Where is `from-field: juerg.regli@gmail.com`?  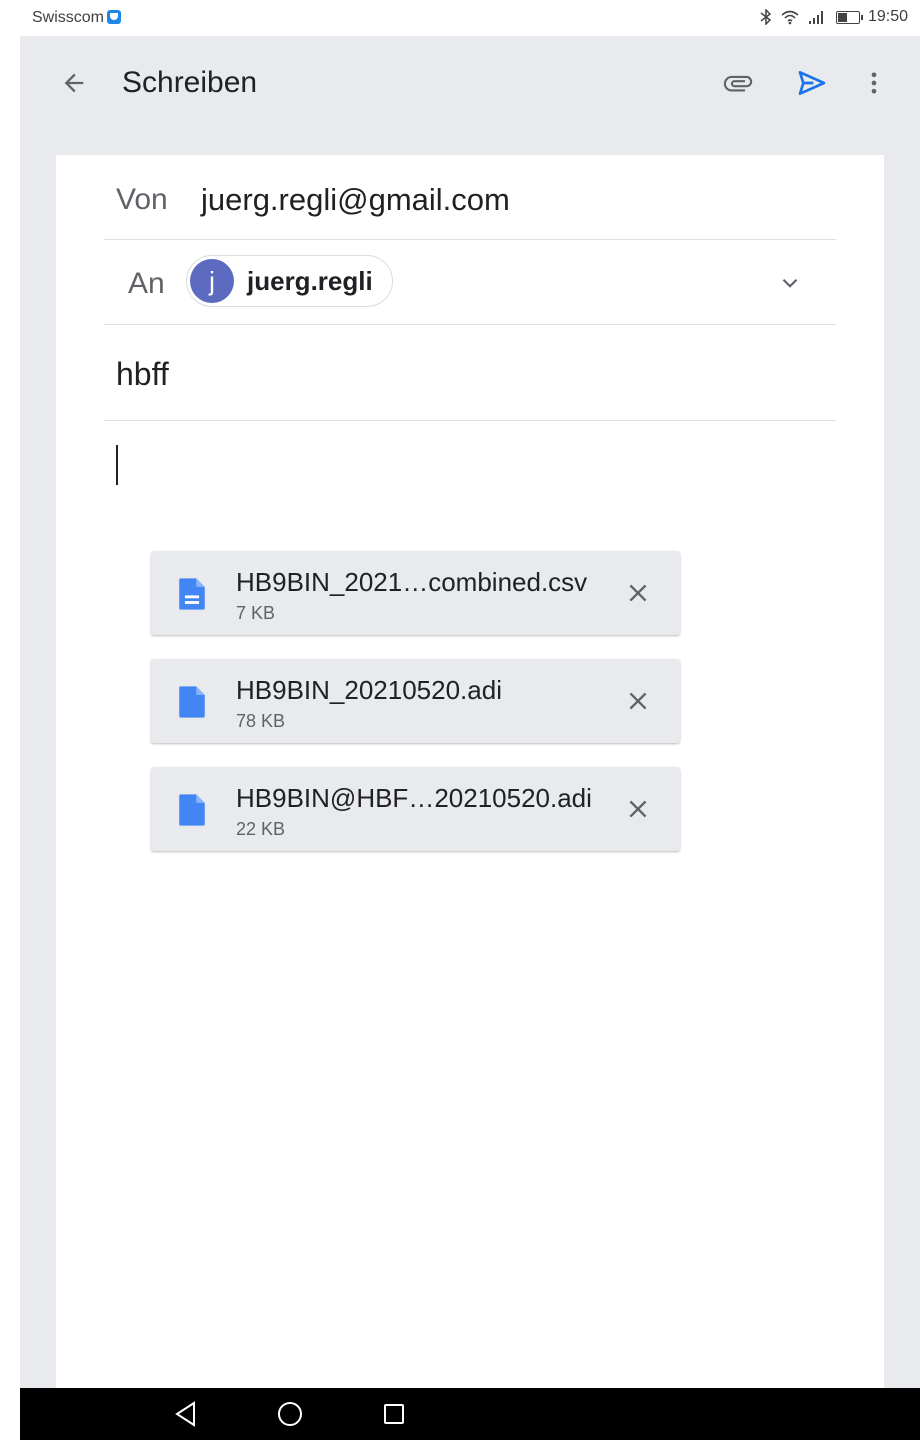
from-field: juerg.regli@gmail.com is located at coordinates (355, 200).